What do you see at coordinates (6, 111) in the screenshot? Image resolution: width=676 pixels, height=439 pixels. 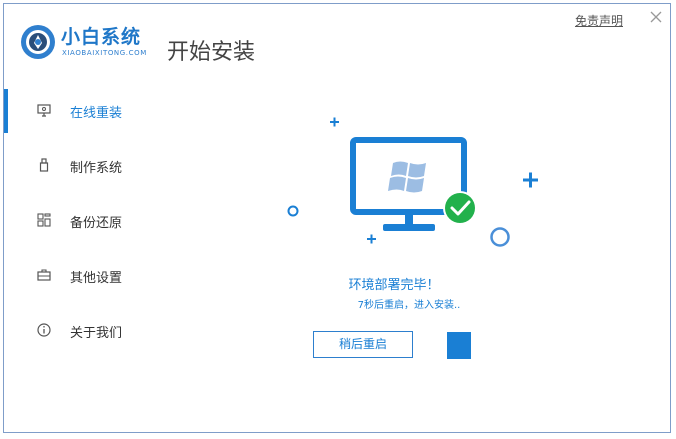 I see `active-marker` at bounding box center [6, 111].